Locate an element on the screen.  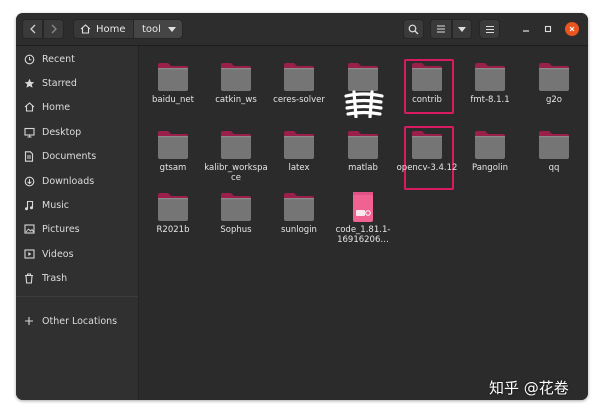
folder-item: matlab is located at coordinates (363, 151).